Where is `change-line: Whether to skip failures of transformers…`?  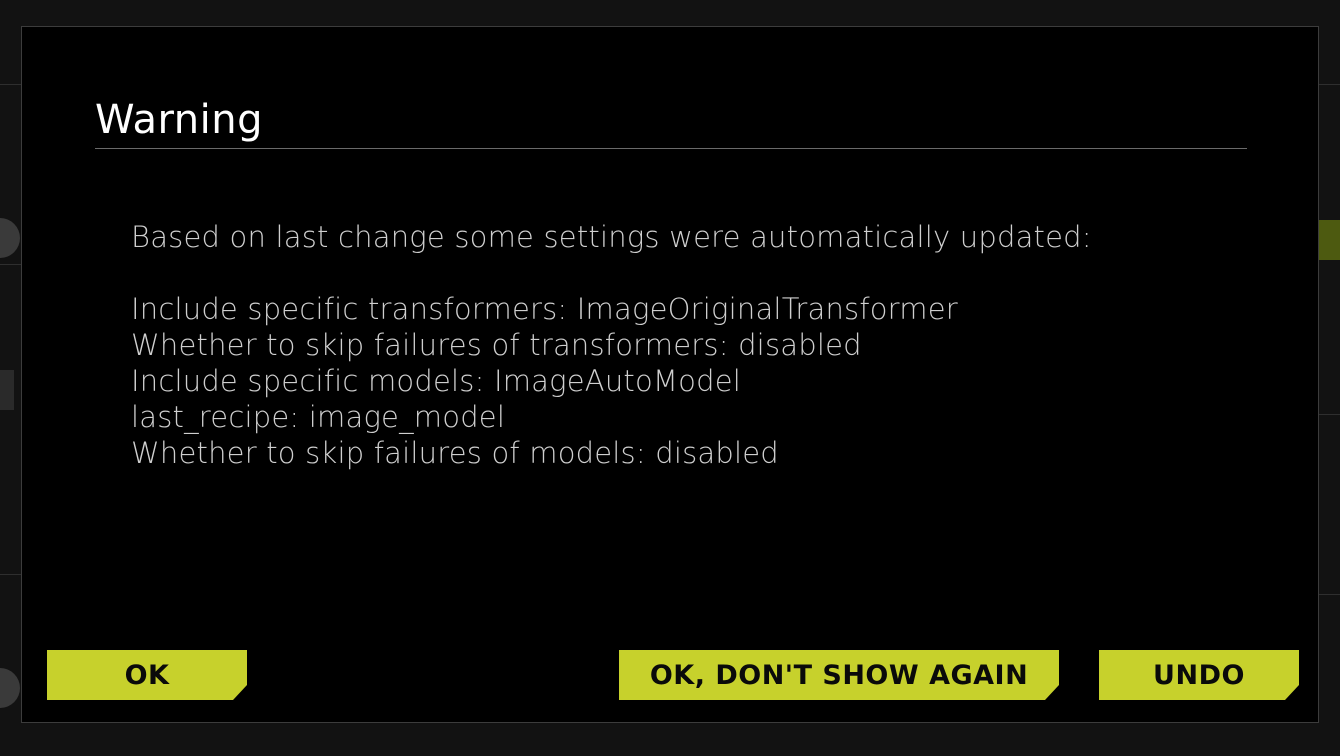 change-line: Whether to skip failures of transformers… is located at coordinates (496, 345).